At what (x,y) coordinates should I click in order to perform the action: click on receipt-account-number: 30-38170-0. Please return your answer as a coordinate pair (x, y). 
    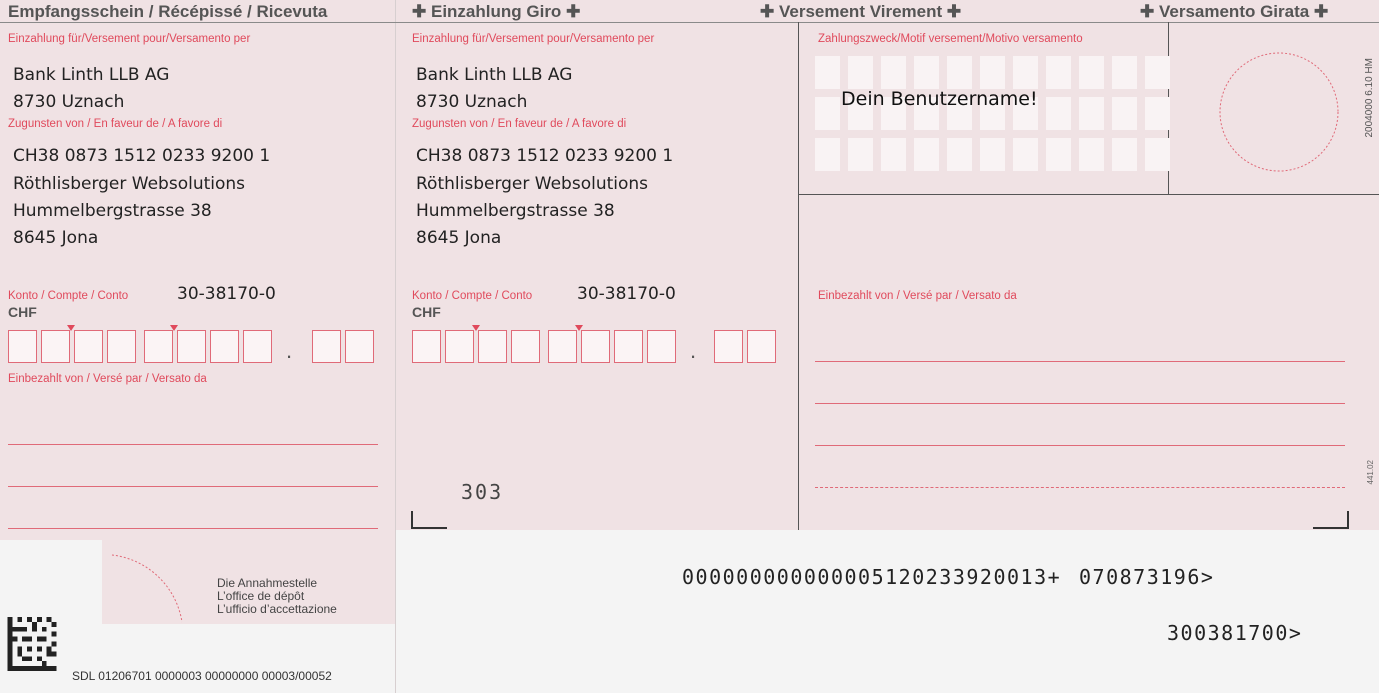
    Looking at the image, I should click on (226, 294).